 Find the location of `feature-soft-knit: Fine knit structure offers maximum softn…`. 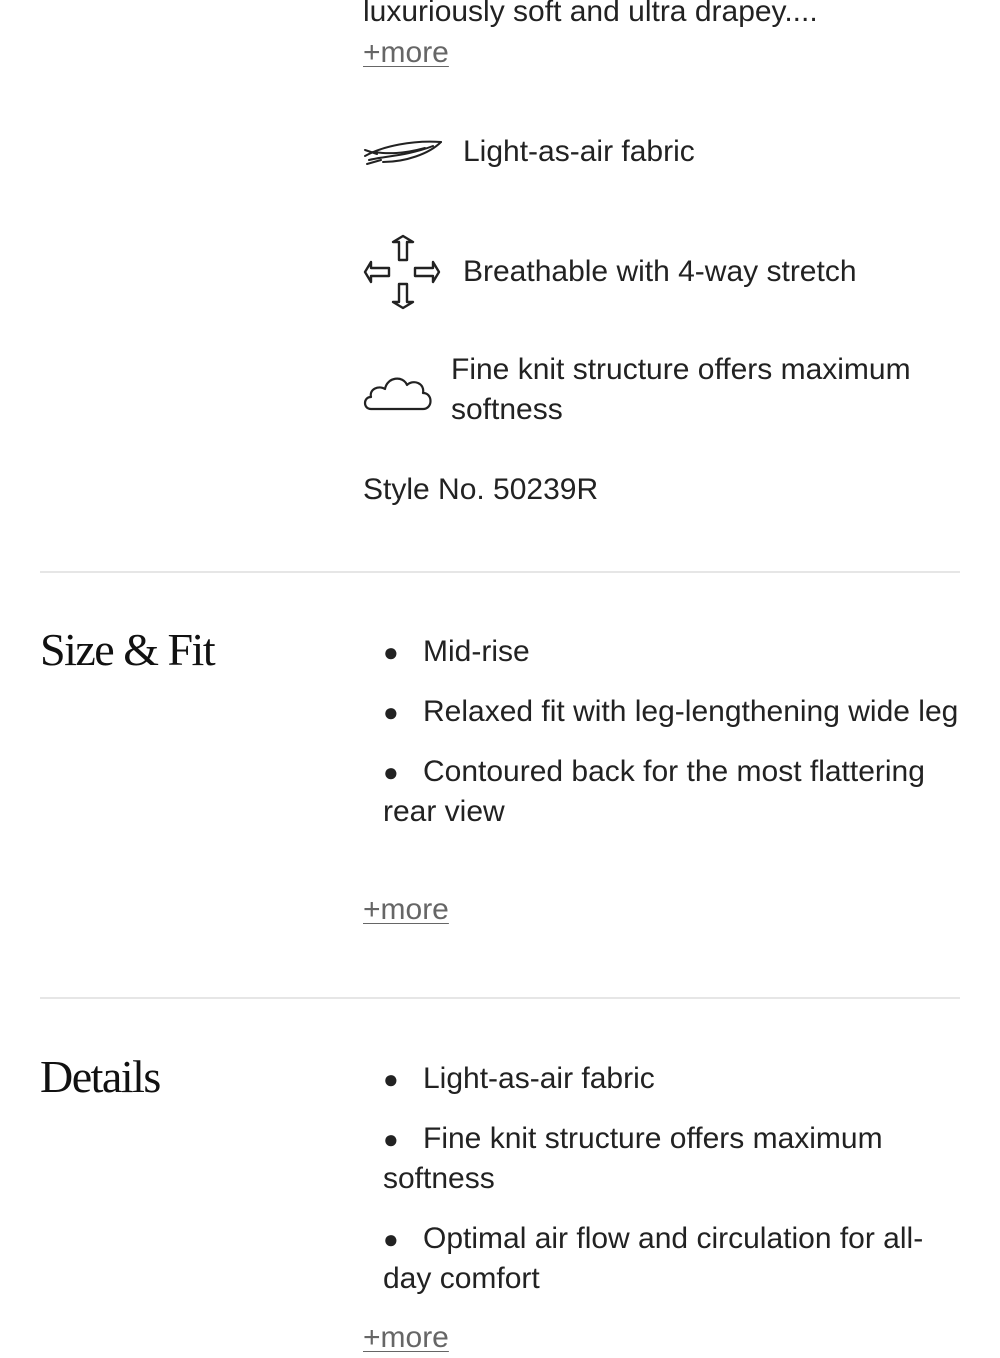

feature-soft-knit: Fine knit structure offers maximum softn… is located at coordinates (637, 390).